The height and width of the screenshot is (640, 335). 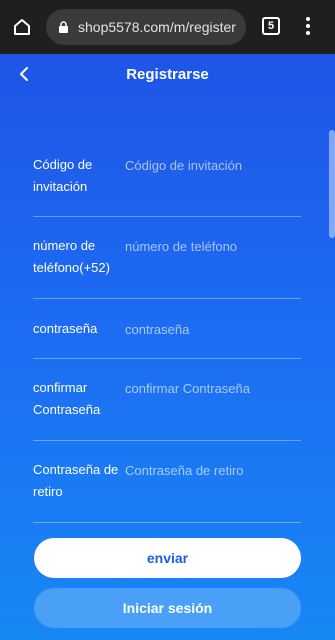 What do you see at coordinates (65, 328) in the screenshot?
I see `password-label: contraseña` at bounding box center [65, 328].